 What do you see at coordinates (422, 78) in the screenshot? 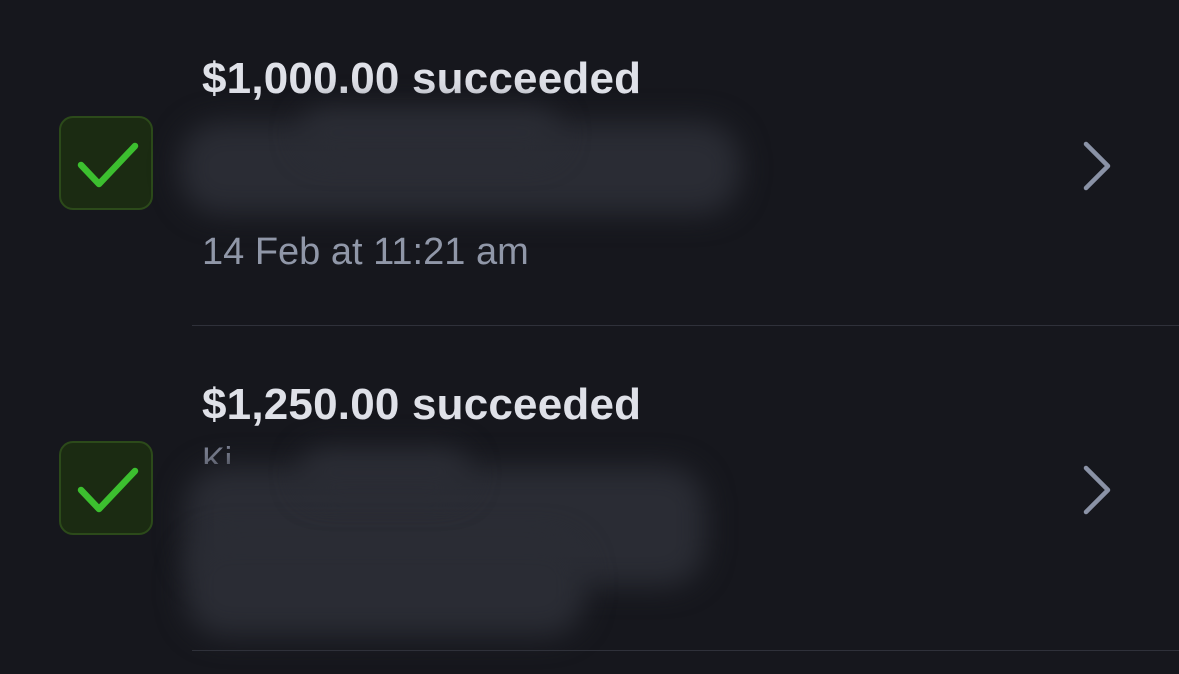
I see `transaction-amount-status: $1,000.00 succeeded` at bounding box center [422, 78].